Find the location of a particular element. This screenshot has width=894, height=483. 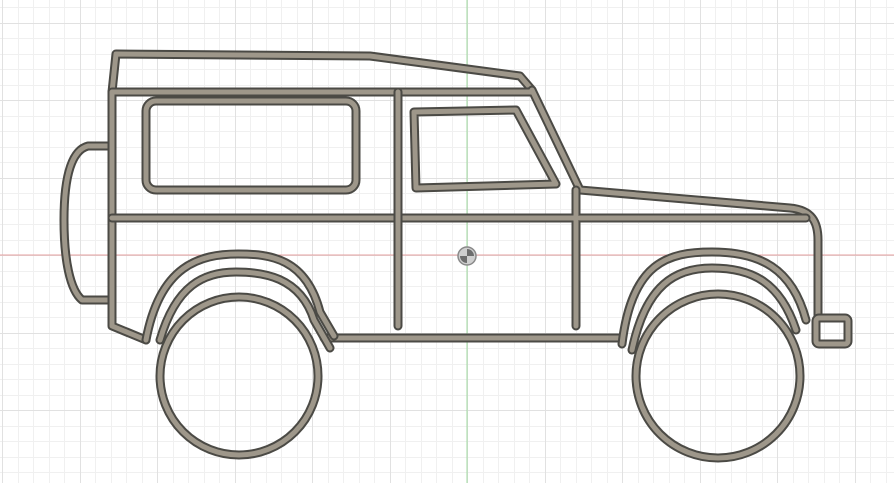

front-door-window is located at coordinates (485, 149).